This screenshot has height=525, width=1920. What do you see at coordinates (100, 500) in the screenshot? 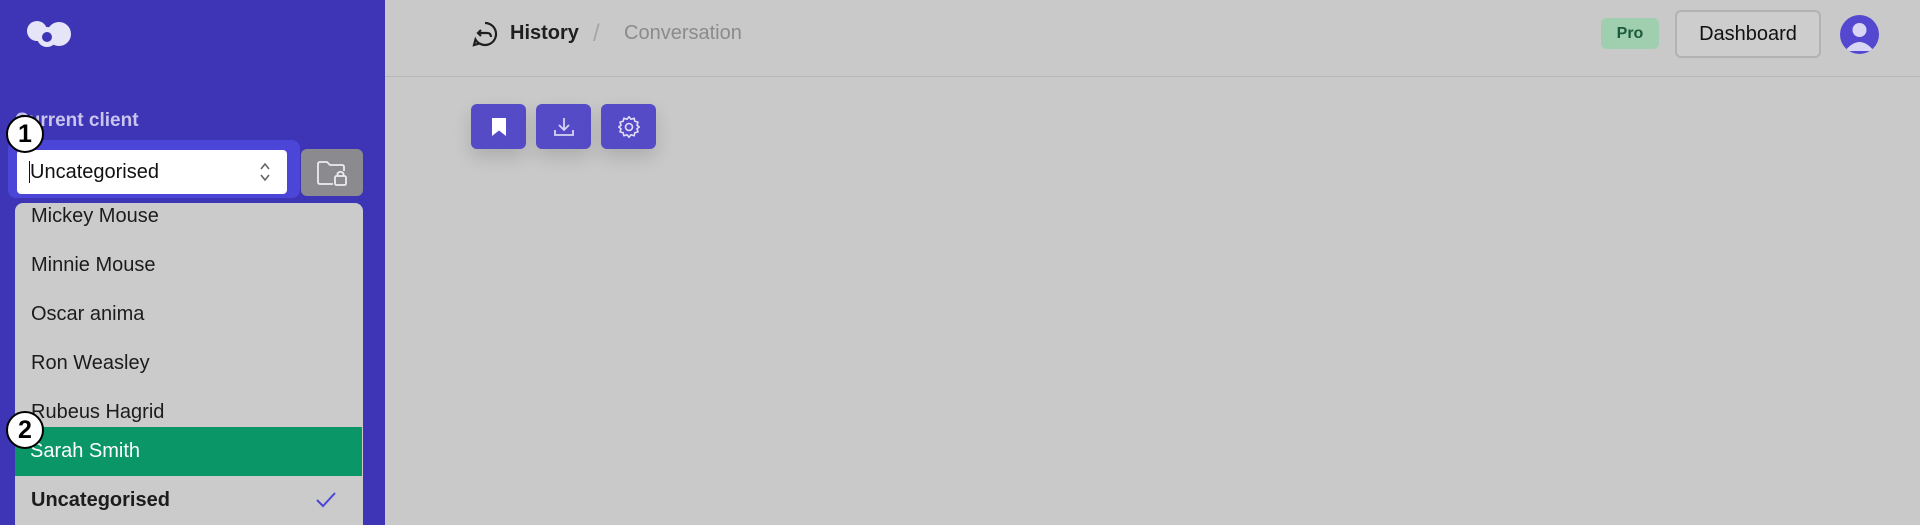
I see `dropdown-option-label: Uncategorised` at bounding box center [100, 500].